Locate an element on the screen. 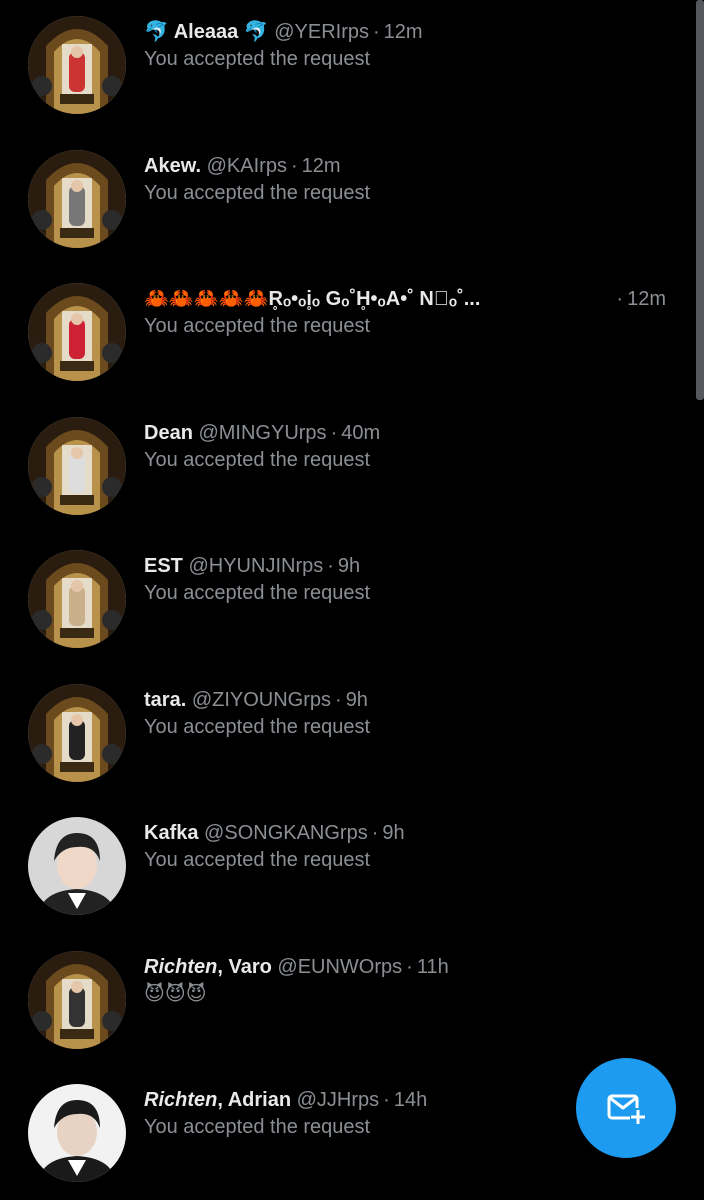 This screenshot has width=704, height=1200. user-handle: @JJHrps is located at coordinates (338, 1100).